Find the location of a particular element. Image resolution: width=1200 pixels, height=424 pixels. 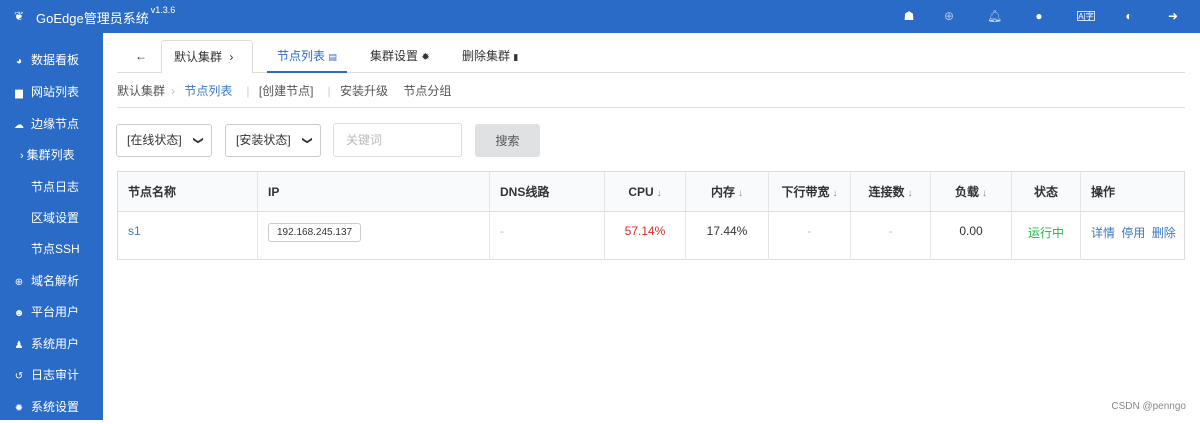

tab-label: 集群设置 is located at coordinates (394, 56).